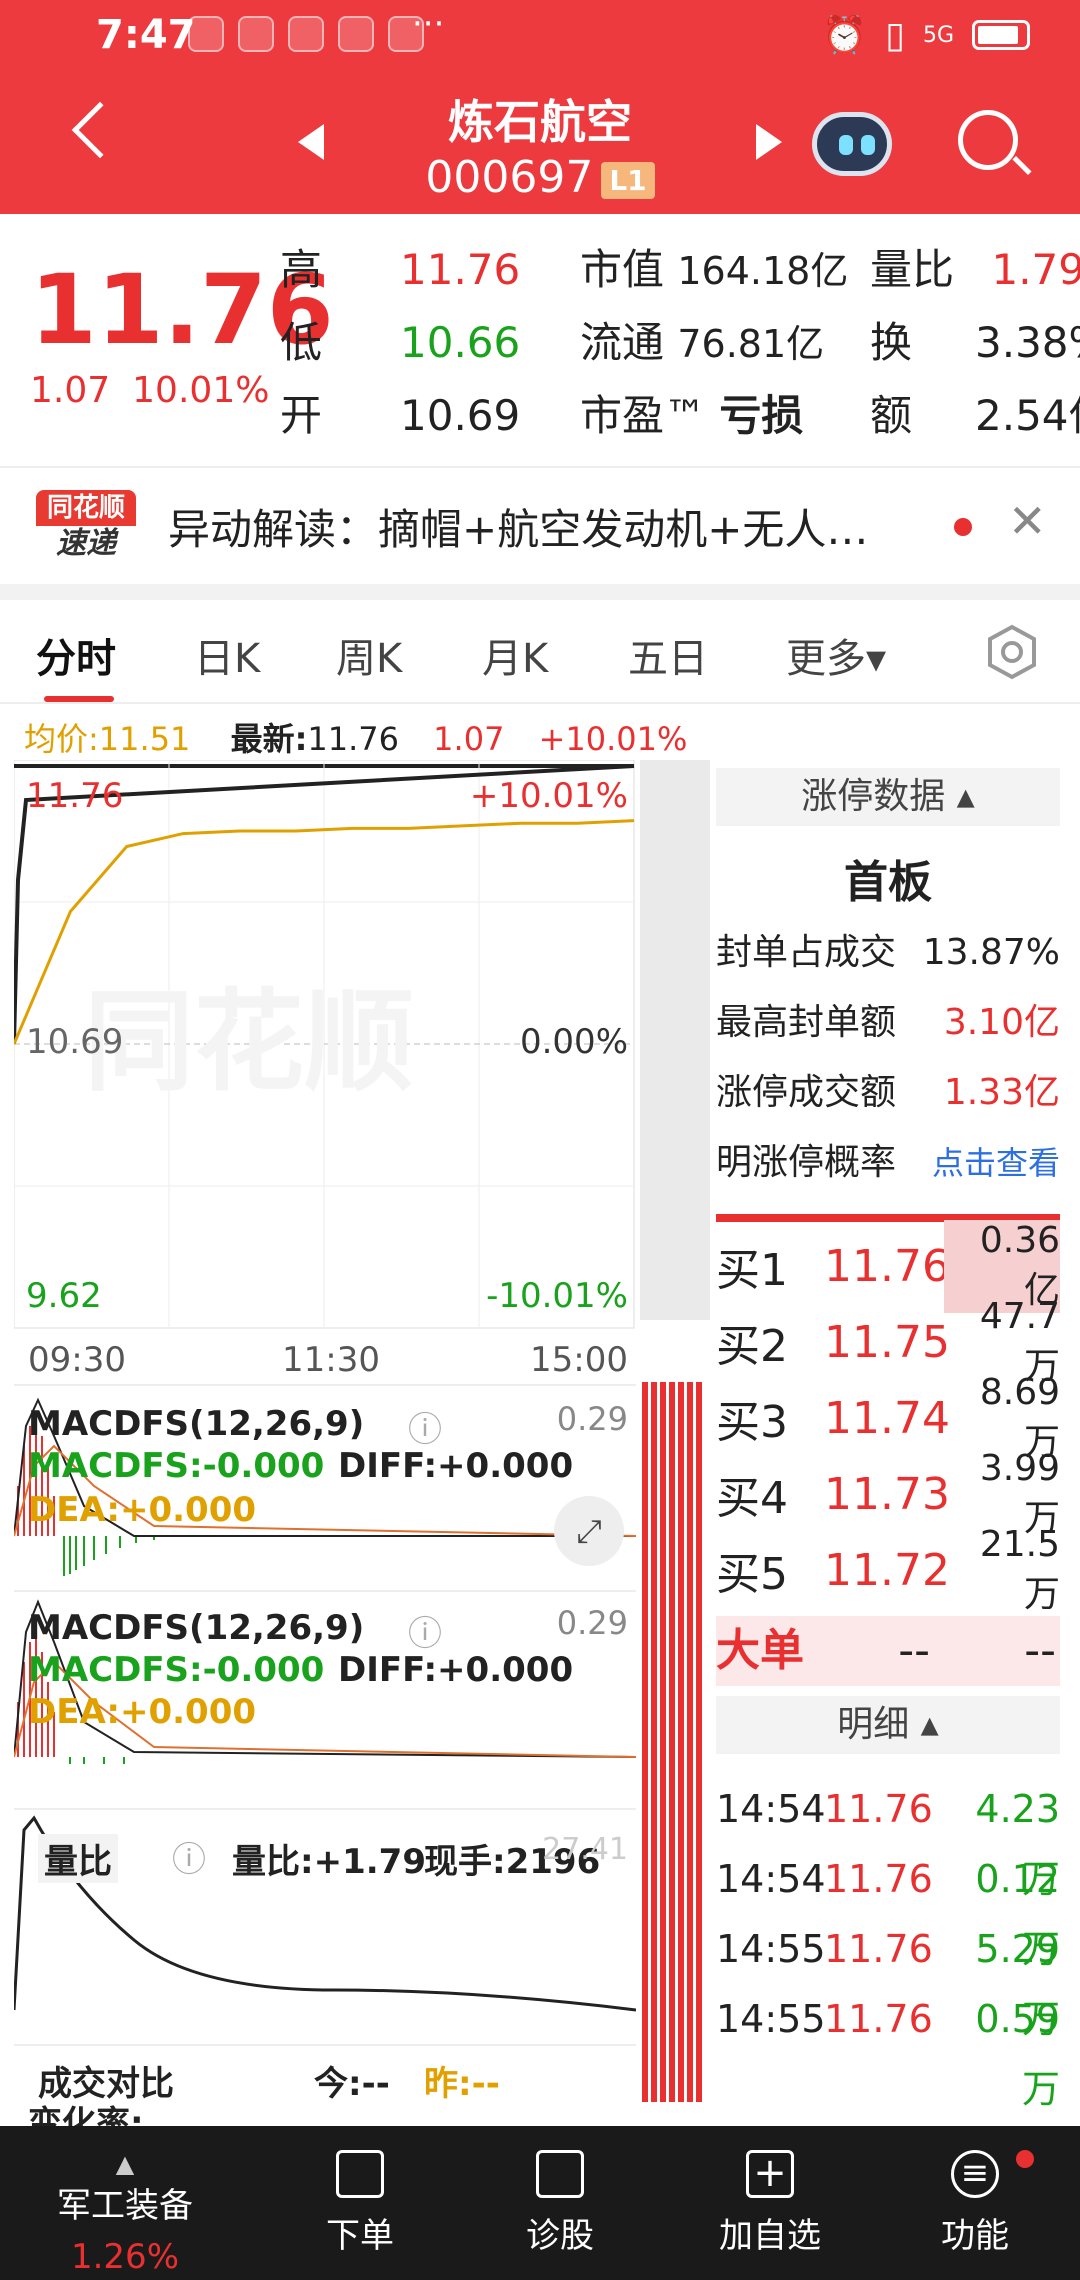 This screenshot has width=1080, height=2280. What do you see at coordinates (888, 1417) in the screenshot?
I see `bid-row: 买3 11.74 8.69万` at bounding box center [888, 1417].